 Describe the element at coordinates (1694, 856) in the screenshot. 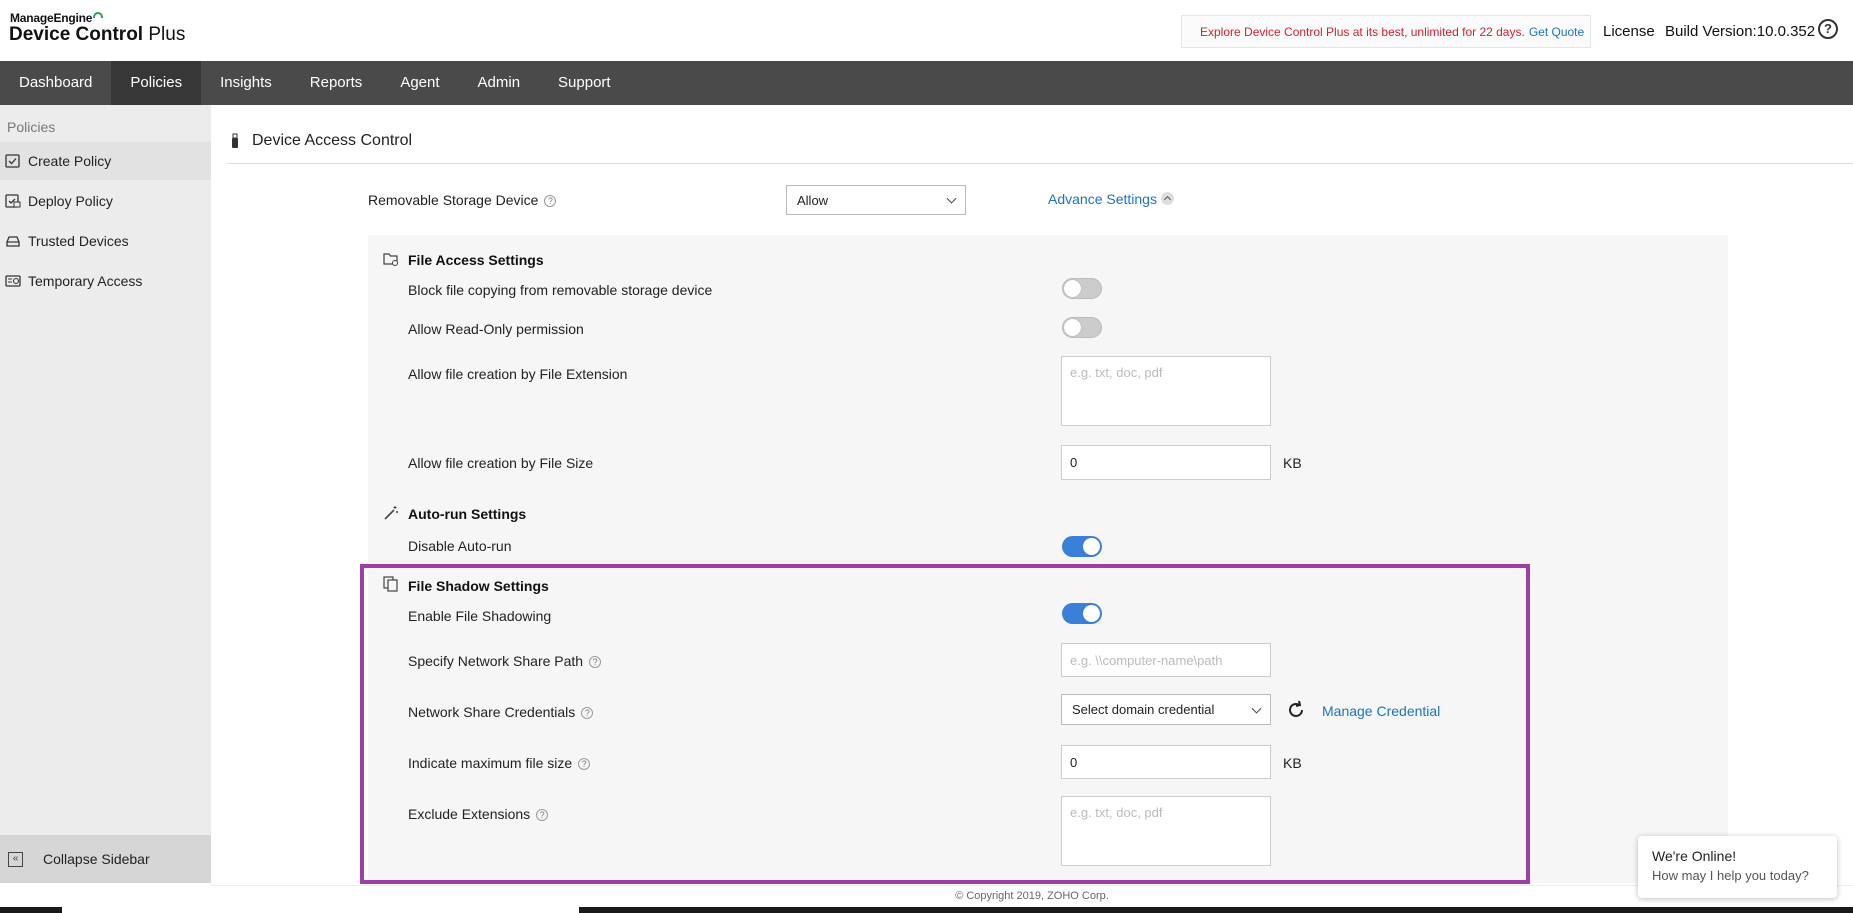

I see `chat-title: We're Online!` at that location.